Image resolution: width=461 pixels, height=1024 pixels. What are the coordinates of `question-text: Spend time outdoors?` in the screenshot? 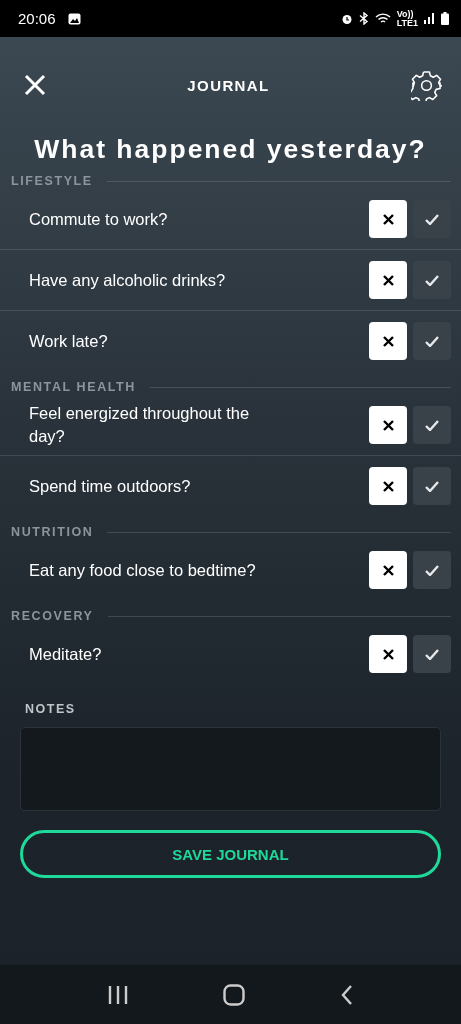 It's located at (110, 486).